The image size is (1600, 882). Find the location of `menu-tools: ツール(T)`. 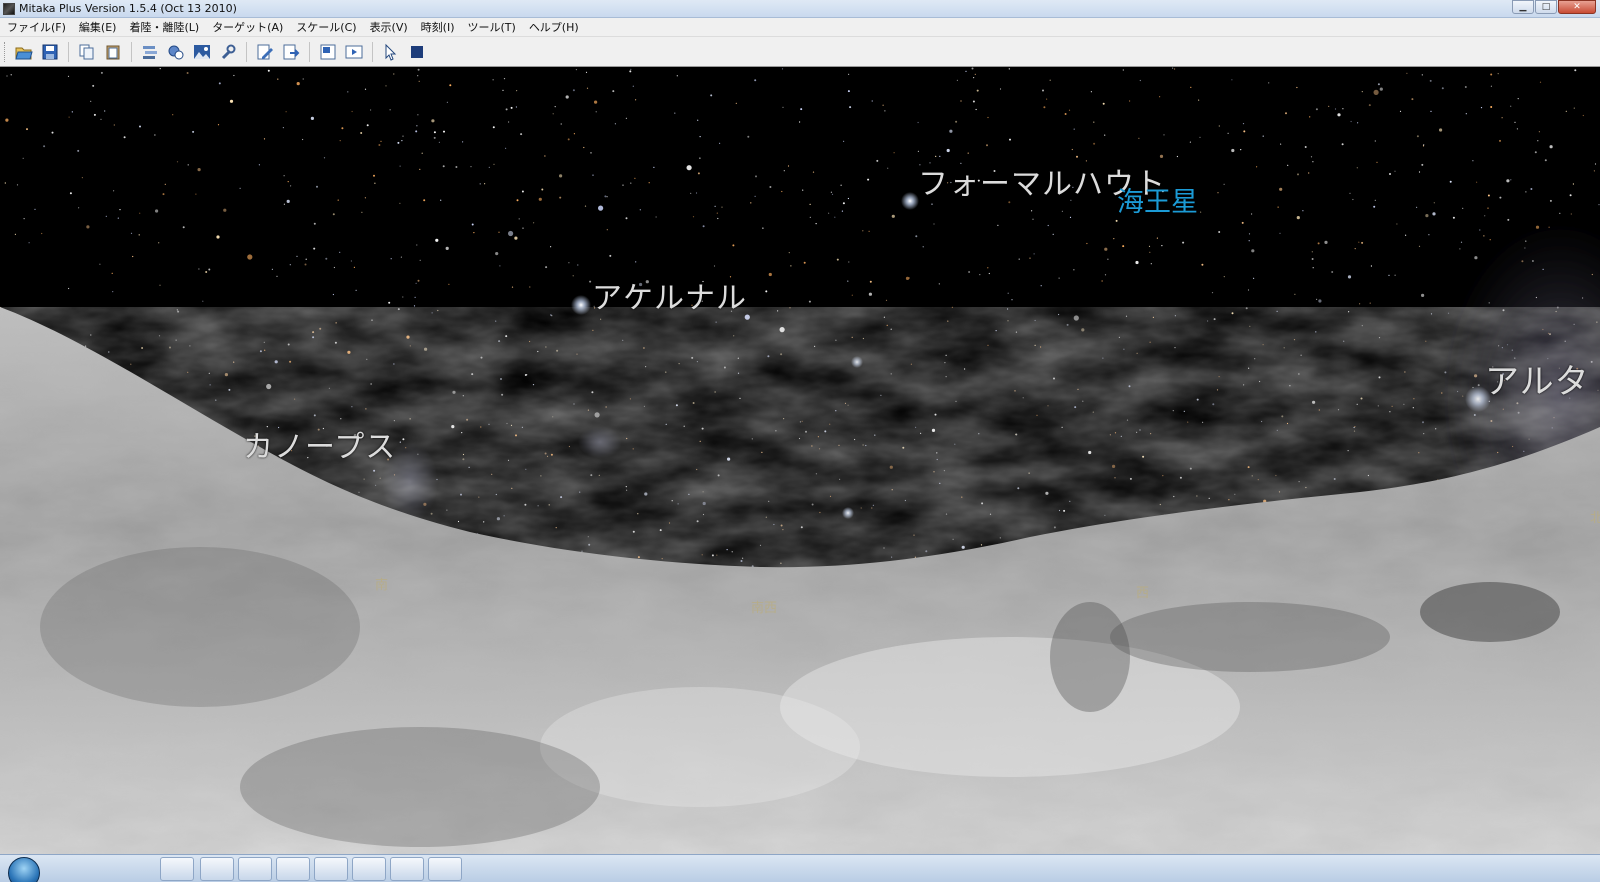

menu-tools: ツール(T) is located at coordinates (491, 27).